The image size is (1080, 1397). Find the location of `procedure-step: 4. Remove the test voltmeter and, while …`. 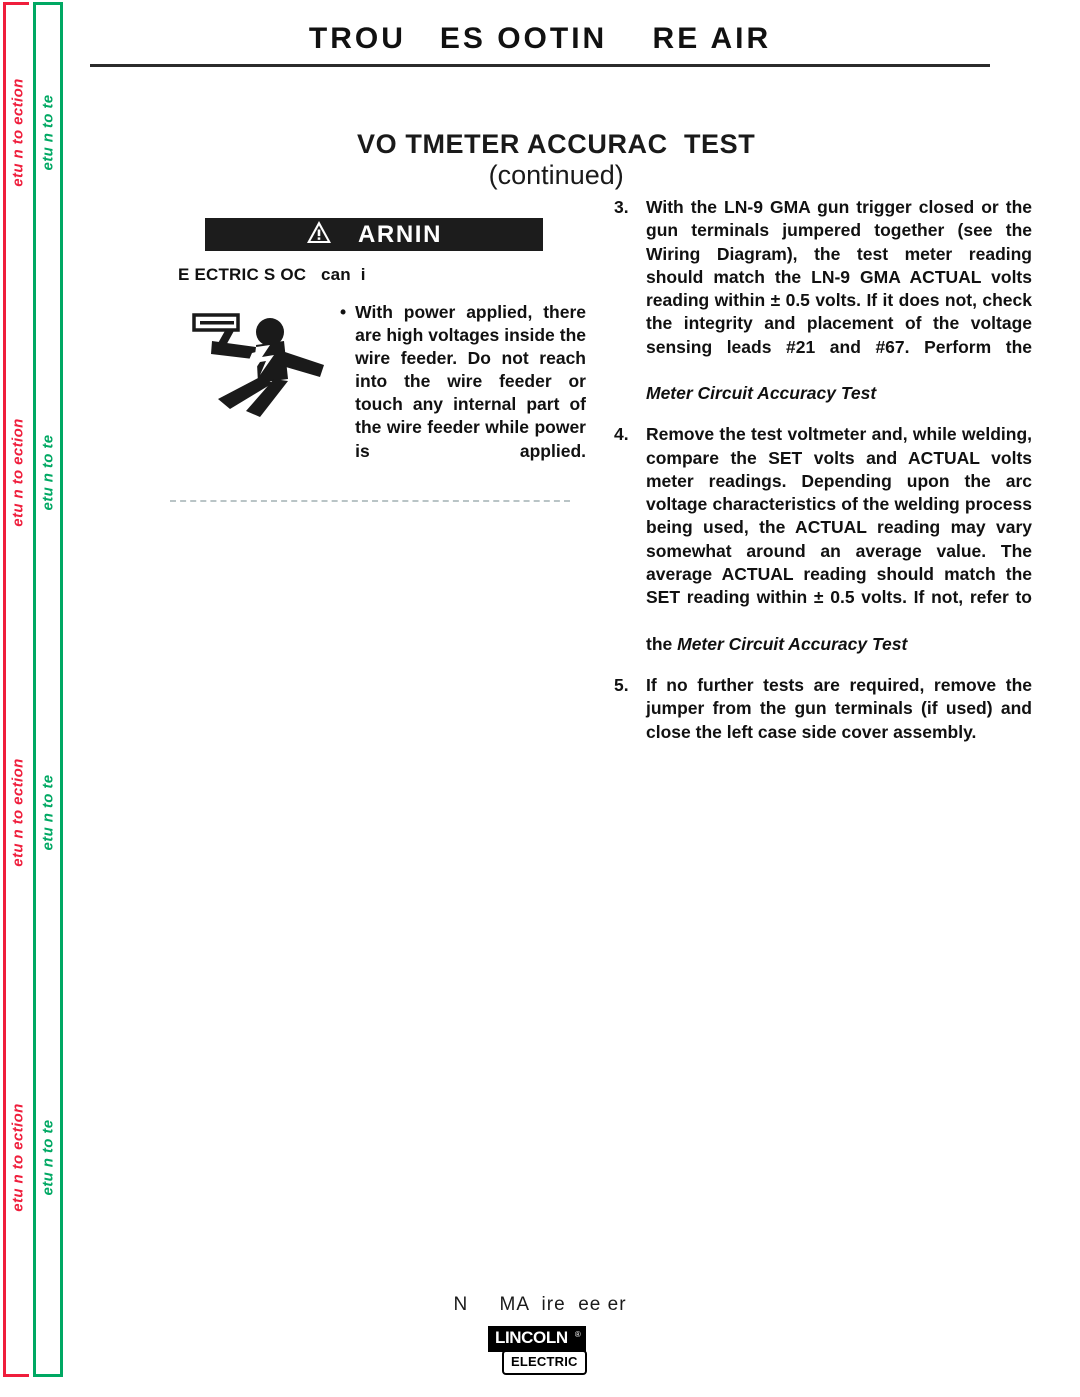

procedure-step: 4. Remove the test voltmeter and, while … is located at coordinates (823, 539).